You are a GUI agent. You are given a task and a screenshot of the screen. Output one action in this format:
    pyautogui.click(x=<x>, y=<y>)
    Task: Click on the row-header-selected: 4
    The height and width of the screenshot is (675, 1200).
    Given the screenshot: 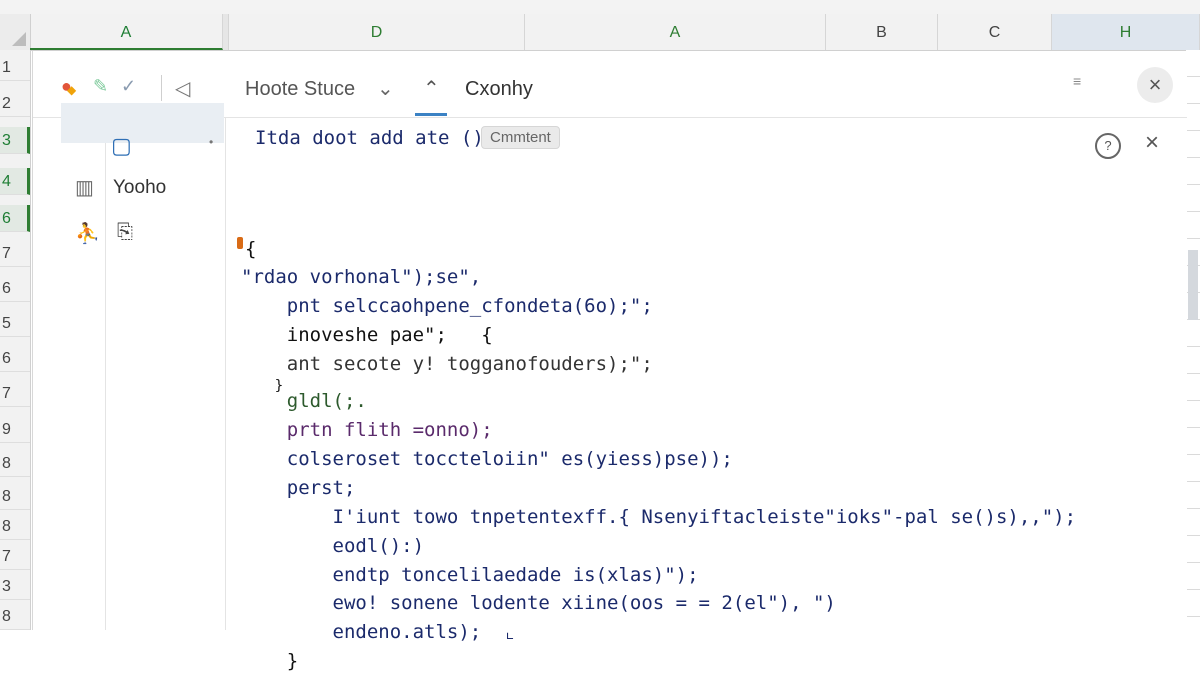 What is the action you would take?
    pyautogui.click(x=15, y=181)
    